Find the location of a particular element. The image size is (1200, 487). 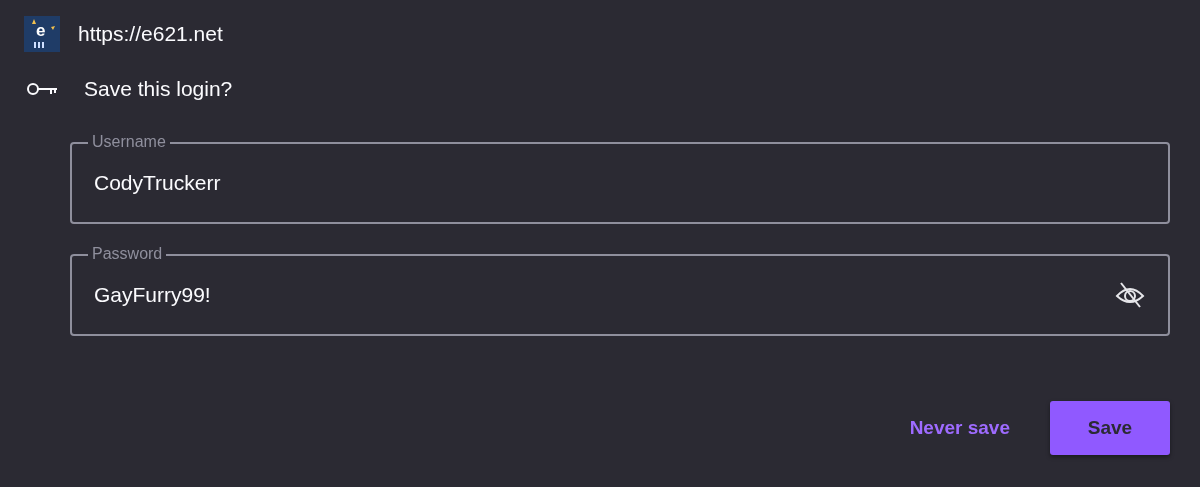

field-value: CodyTruckerr is located at coordinates (158, 183).